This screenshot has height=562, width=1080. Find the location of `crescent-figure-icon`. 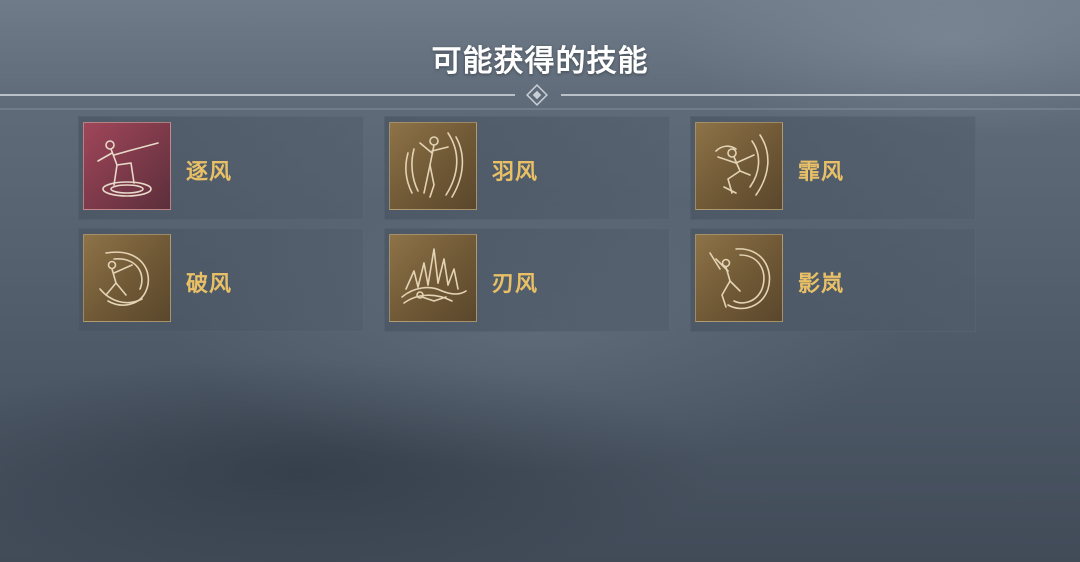

crescent-figure-icon is located at coordinates (740, 279).